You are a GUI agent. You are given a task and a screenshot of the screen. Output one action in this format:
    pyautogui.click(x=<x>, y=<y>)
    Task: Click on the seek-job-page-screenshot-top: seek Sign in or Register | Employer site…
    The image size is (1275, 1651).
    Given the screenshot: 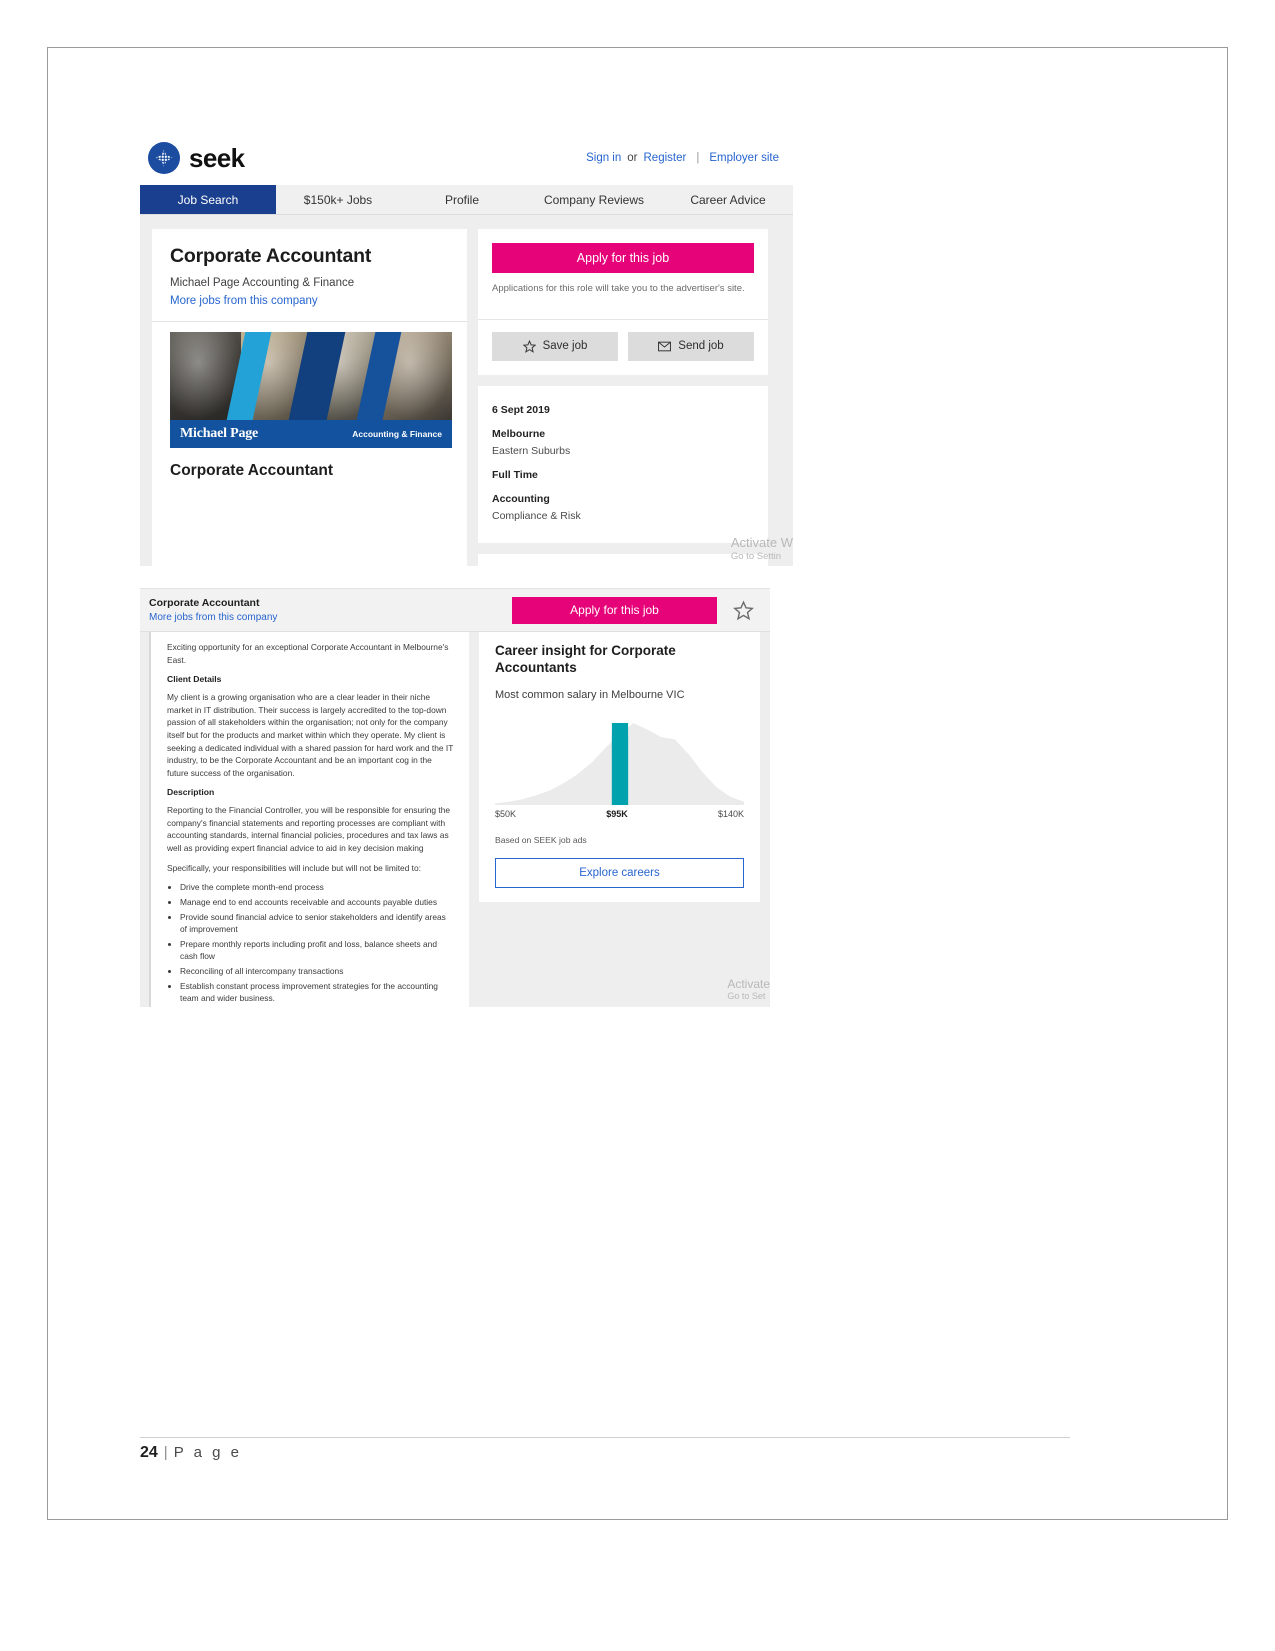 What is the action you would take?
    pyautogui.click(x=466, y=348)
    